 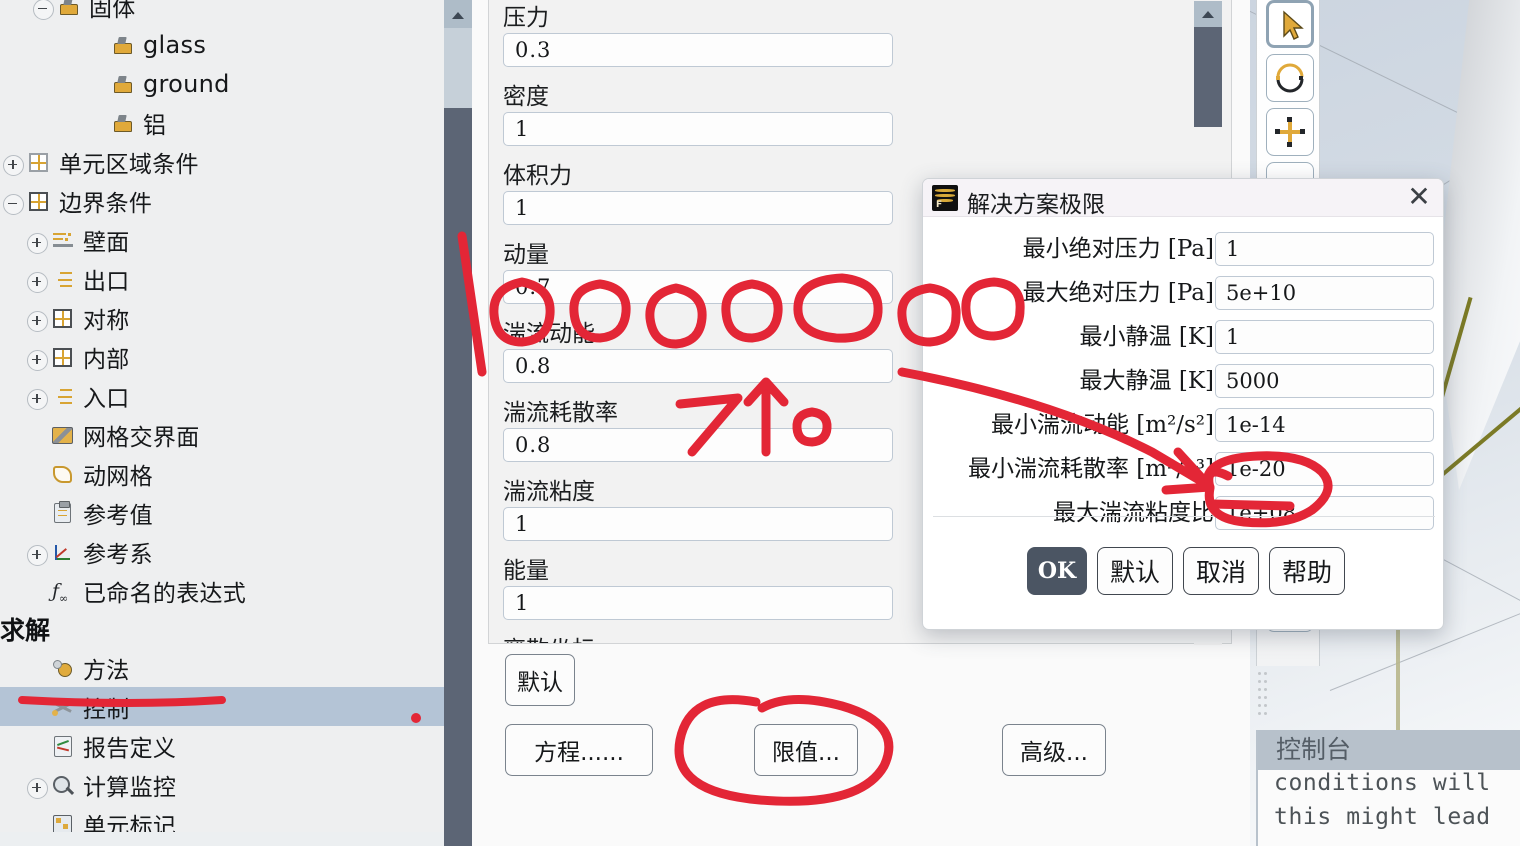 What do you see at coordinates (1388, 788) in the screenshot?
I see `console-panel: 控制台 conditions will this might lead` at bounding box center [1388, 788].